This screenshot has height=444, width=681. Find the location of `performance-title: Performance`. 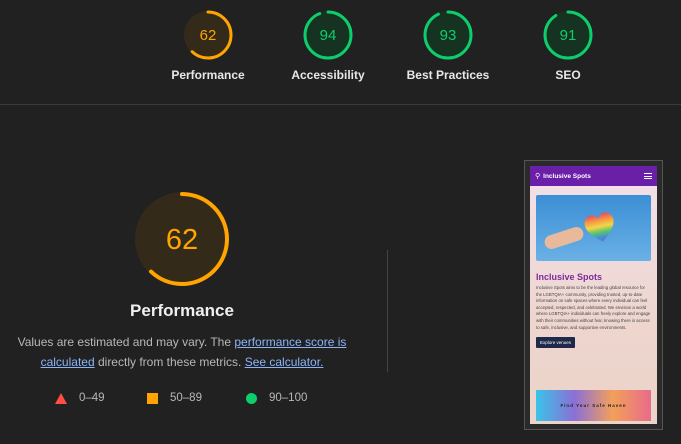

performance-title: Performance is located at coordinates (182, 310).